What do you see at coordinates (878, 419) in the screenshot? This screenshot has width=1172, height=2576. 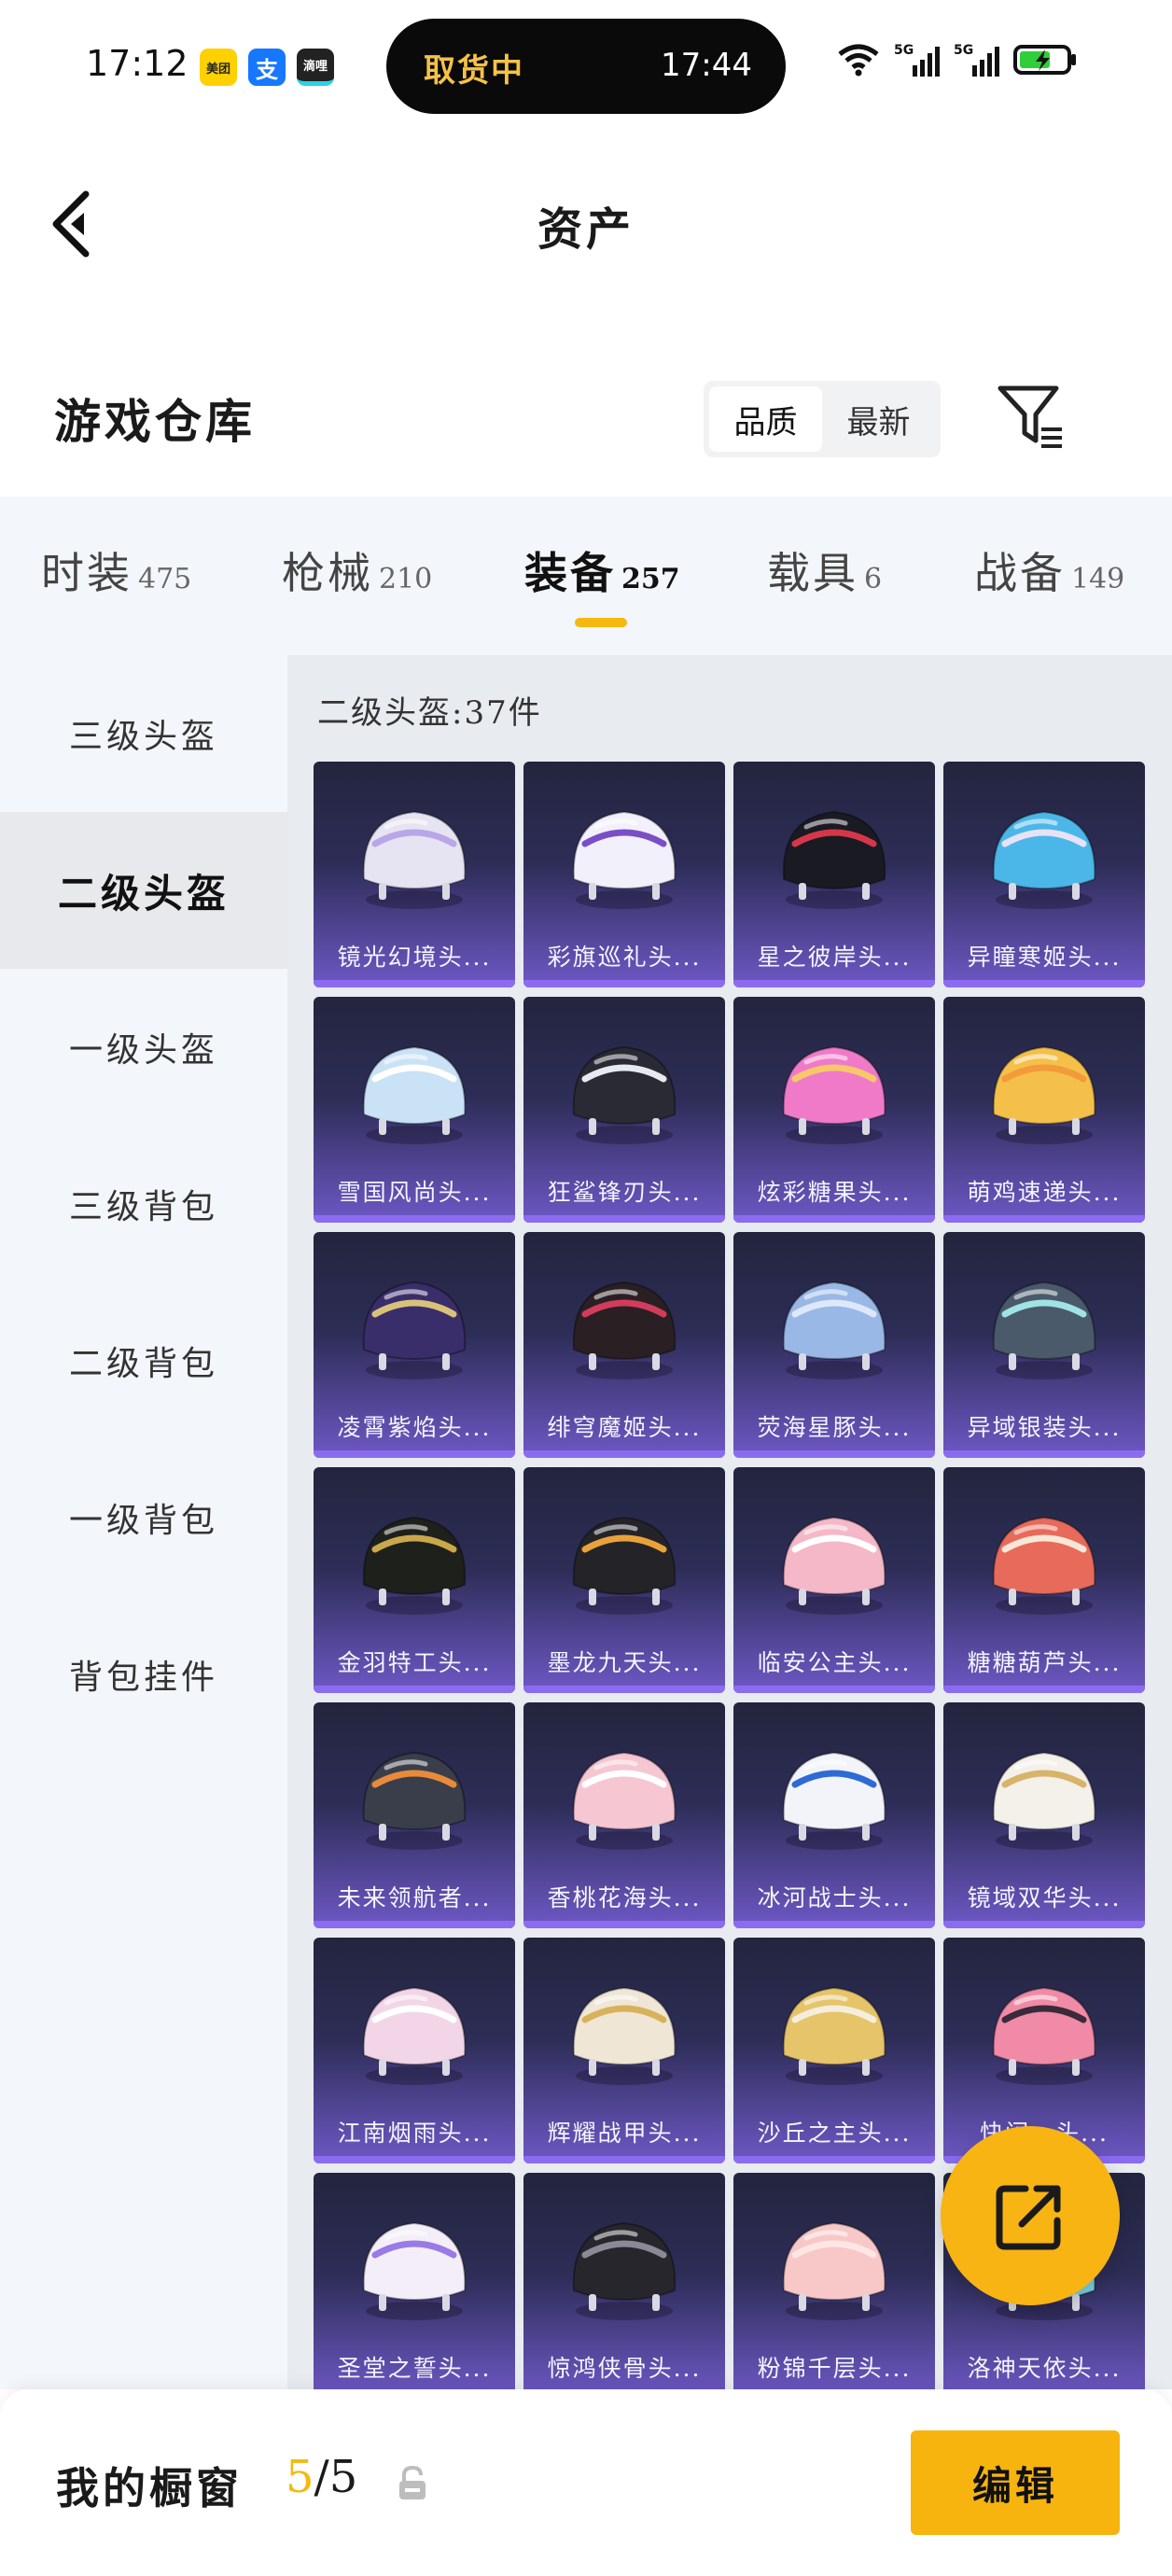 I see `sort-newest-option: 最新` at bounding box center [878, 419].